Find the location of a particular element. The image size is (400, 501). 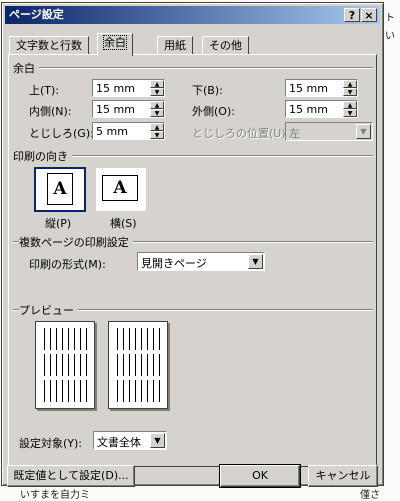

outer-margin-label: 外側(O): is located at coordinates (213, 111).